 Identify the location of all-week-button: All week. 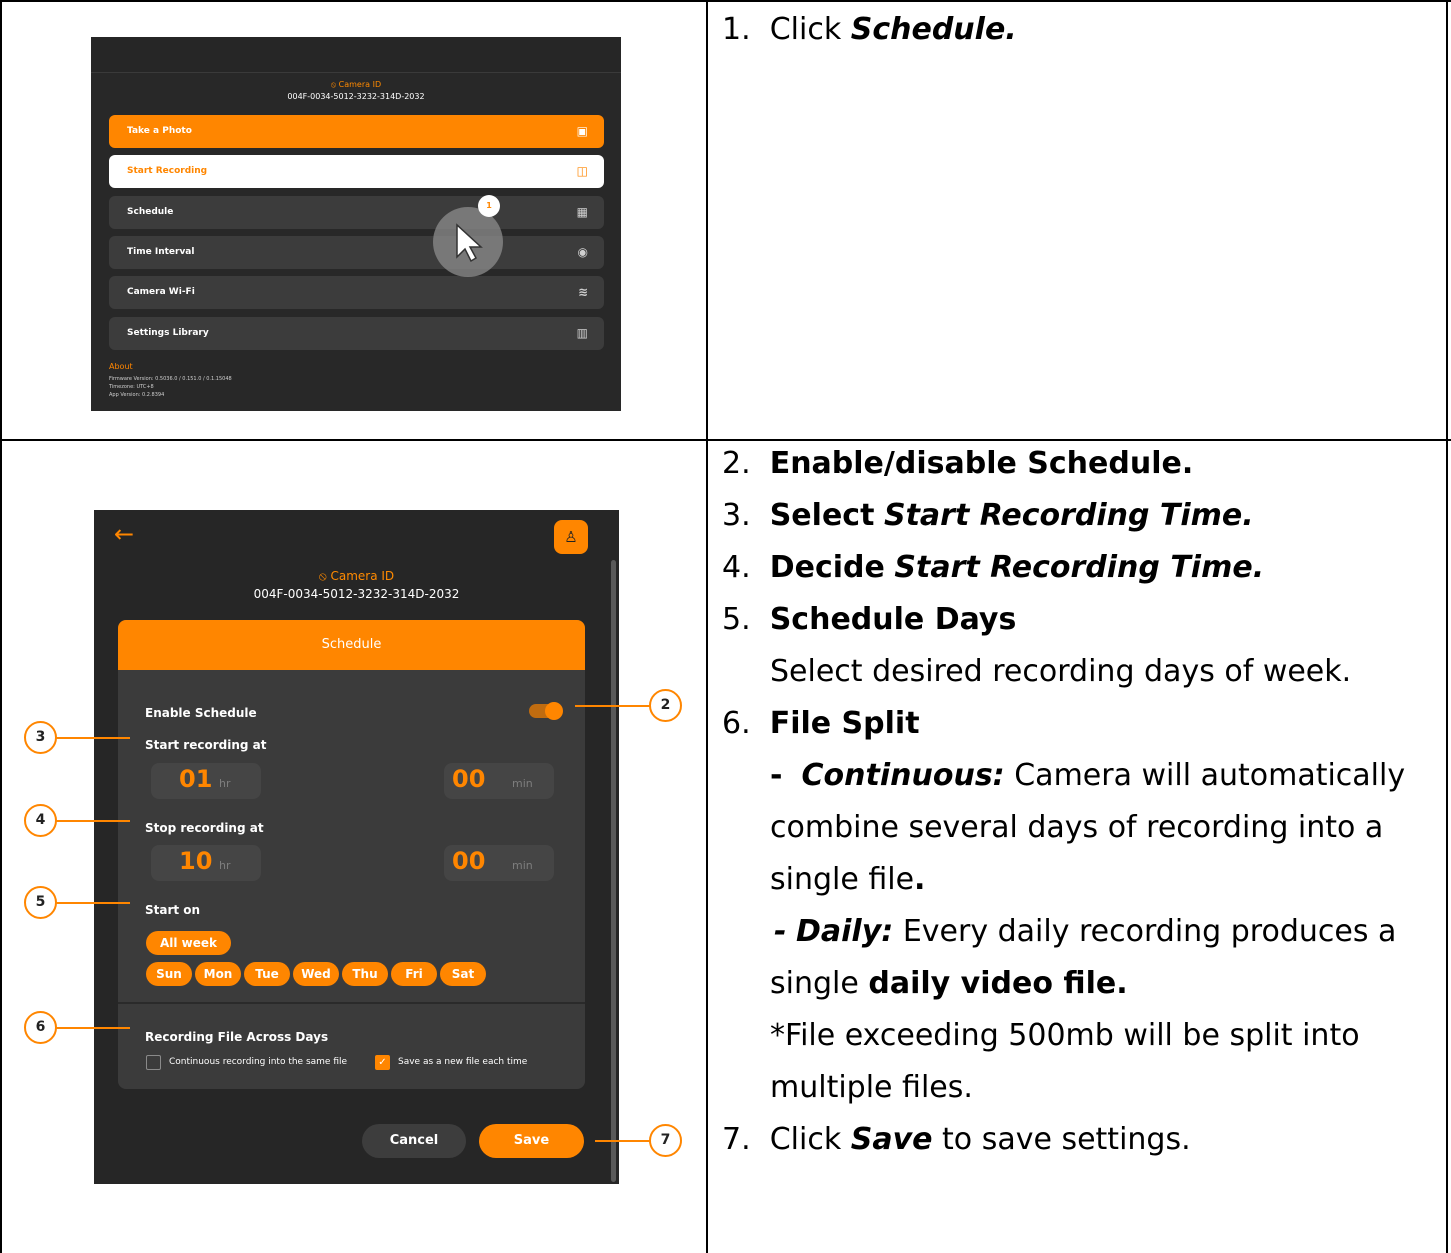
(188, 943).